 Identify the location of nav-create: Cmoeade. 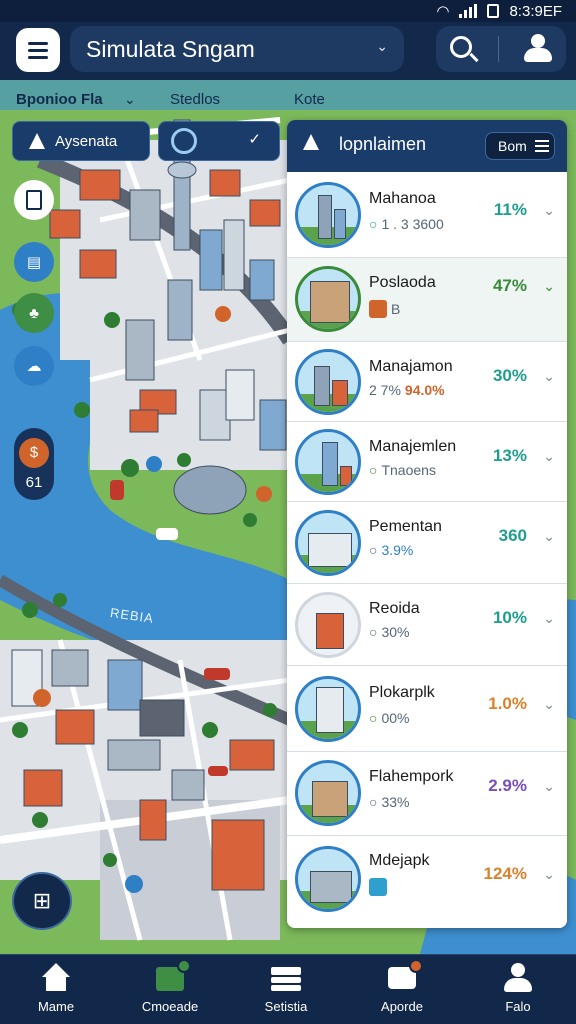
(170, 986).